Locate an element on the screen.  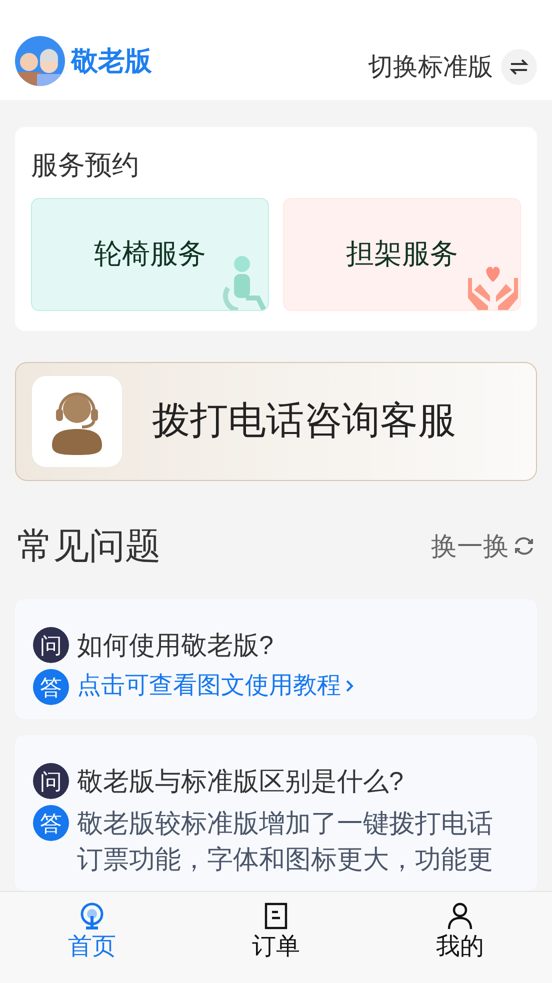
refresh-icon is located at coordinates (524, 546).